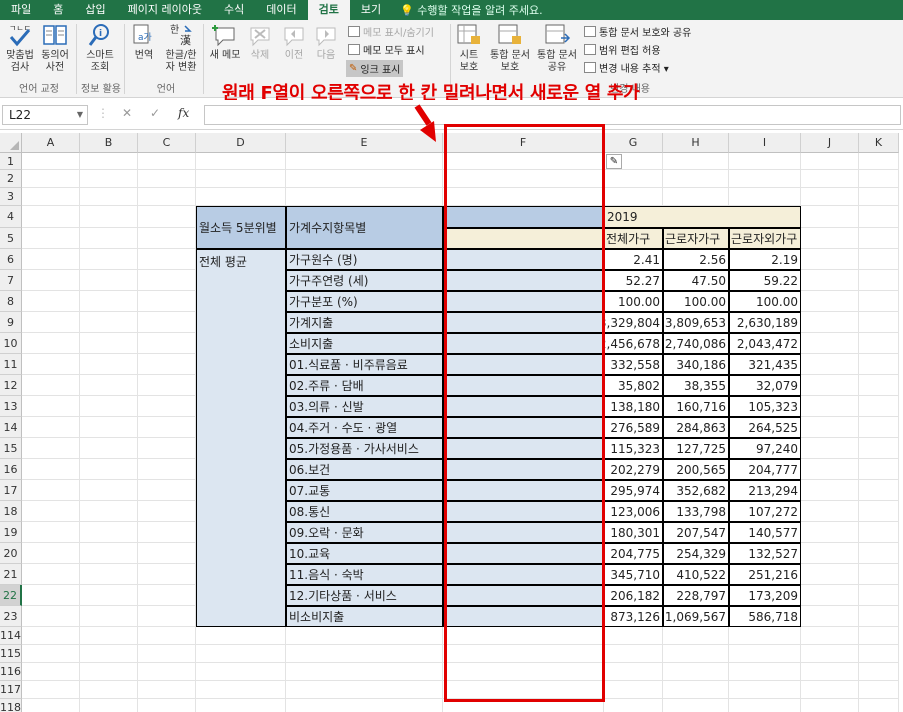  Describe the element at coordinates (364, 490) in the screenshot. I see `item-label: 07.교통` at that location.